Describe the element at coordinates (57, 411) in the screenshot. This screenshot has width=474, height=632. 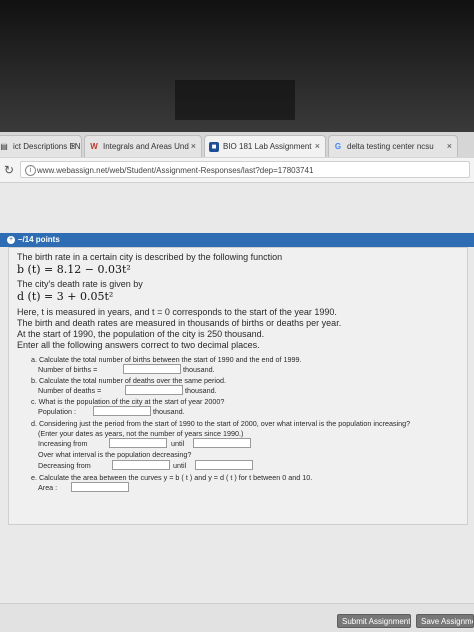
I see `population-label: Population :` at that location.